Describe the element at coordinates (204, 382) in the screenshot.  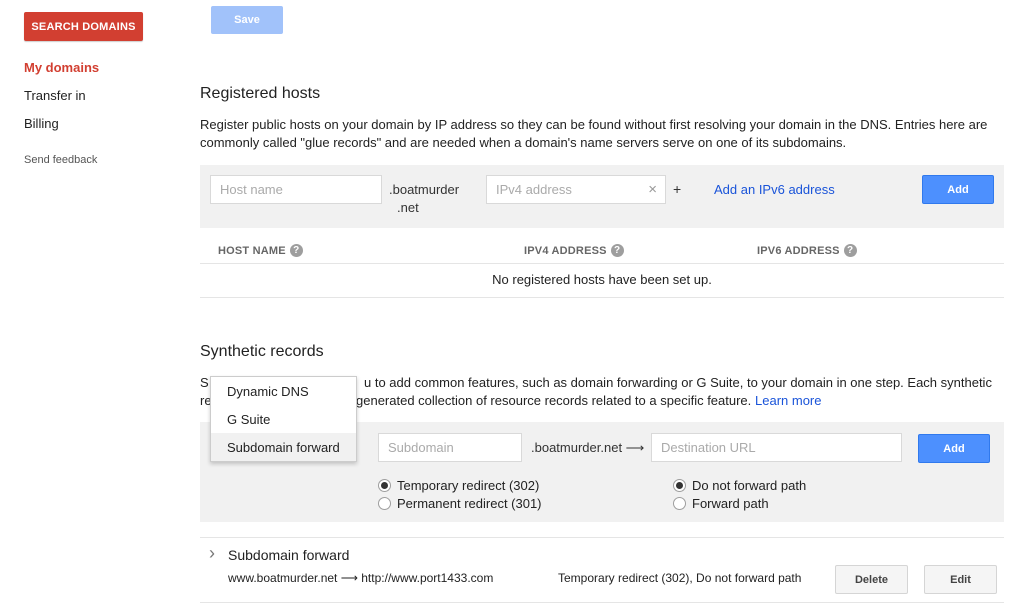
I see `synthetic-desc-start-1: S` at that location.